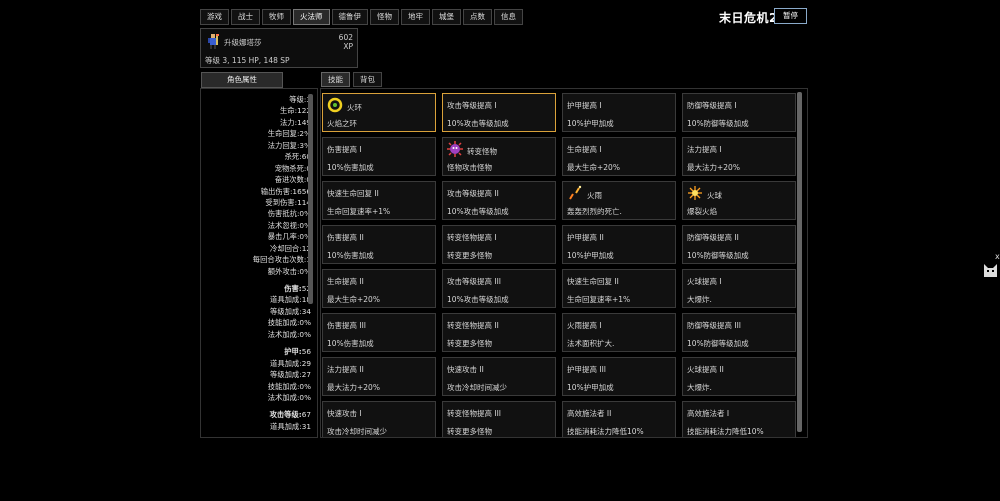 The height and width of the screenshot is (501, 1000). What do you see at coordinates (619, 200) in the screenshot?
I see `skill-card: 火雨 轰轰烈烈的死亡.` at bounding box center [619, 200].